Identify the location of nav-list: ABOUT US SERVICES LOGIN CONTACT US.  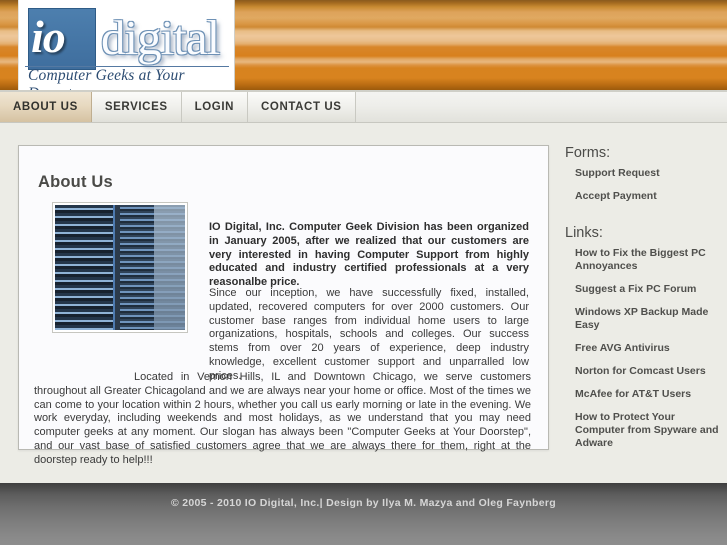
(363, 107).